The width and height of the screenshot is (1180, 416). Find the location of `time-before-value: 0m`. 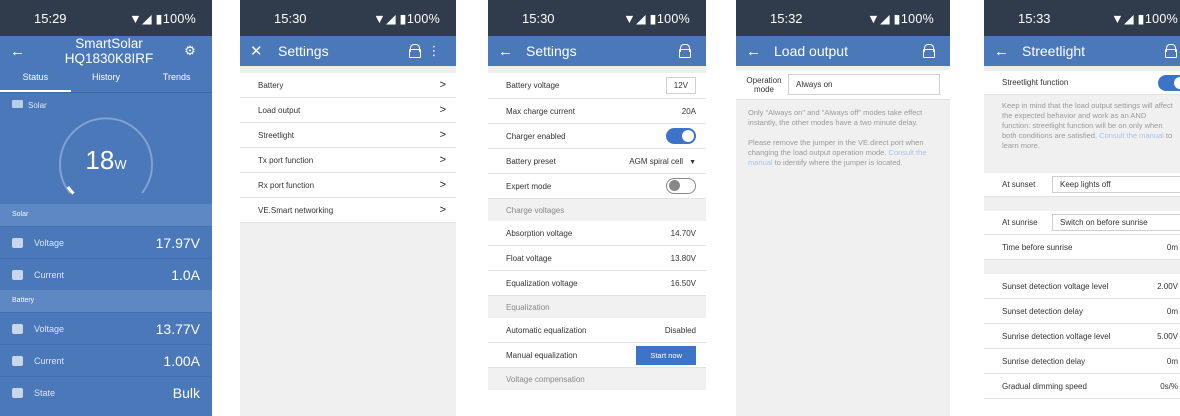

time-before-value: 0m is located at coordinates (1172, 247).